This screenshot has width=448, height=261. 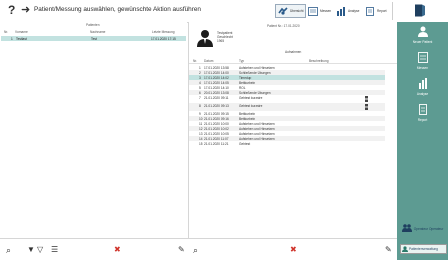 What do you see at coordinates (420, 13) in the screenshot?
I see `exit-icon` at bounding box center [420, 13].